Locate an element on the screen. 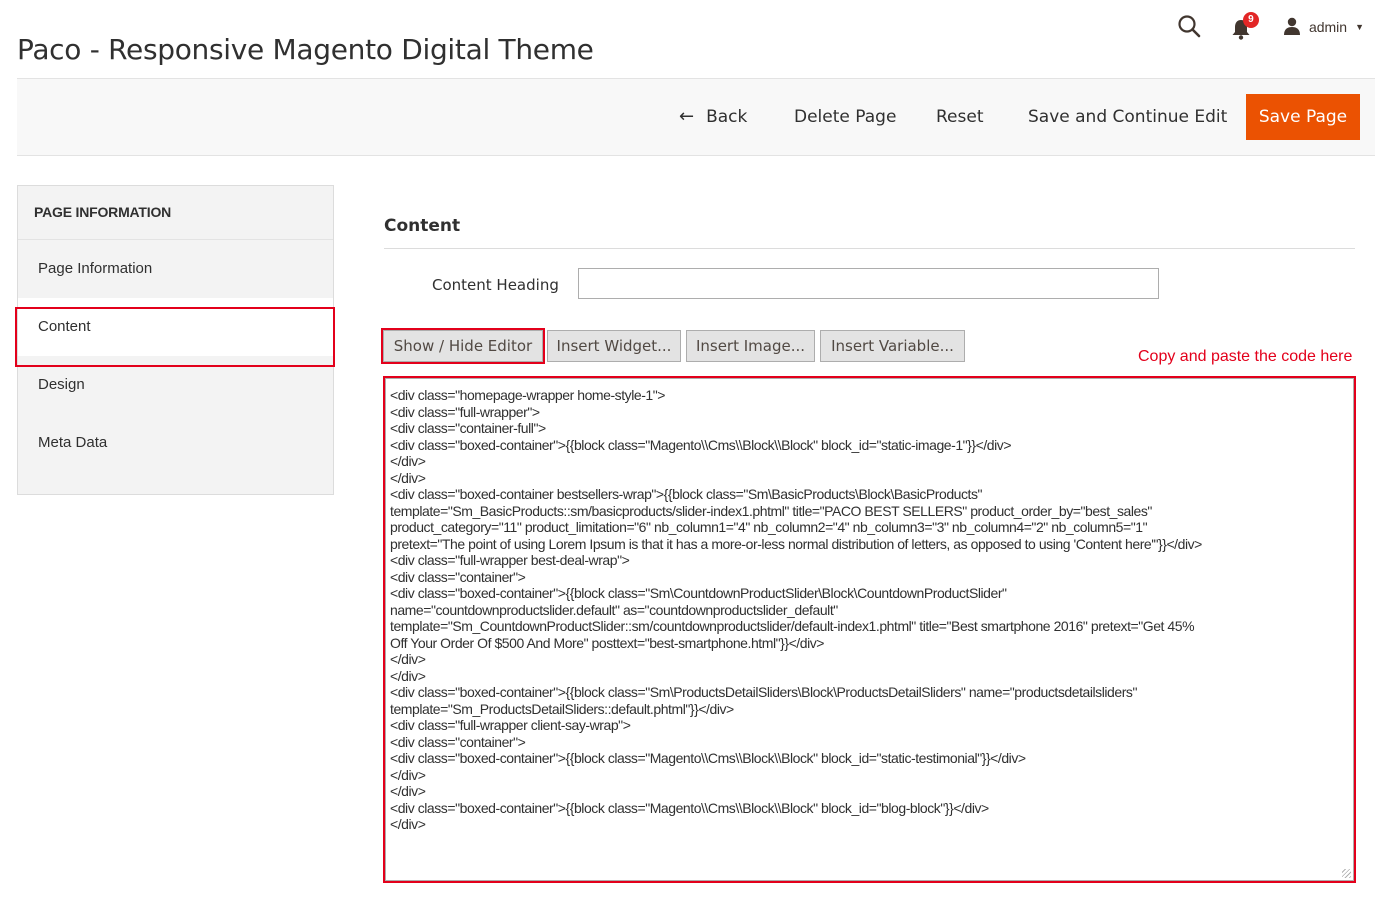 This screenshot has height=914, width=1394. notifications-button: 9 is located at coordinates (1245, 26).